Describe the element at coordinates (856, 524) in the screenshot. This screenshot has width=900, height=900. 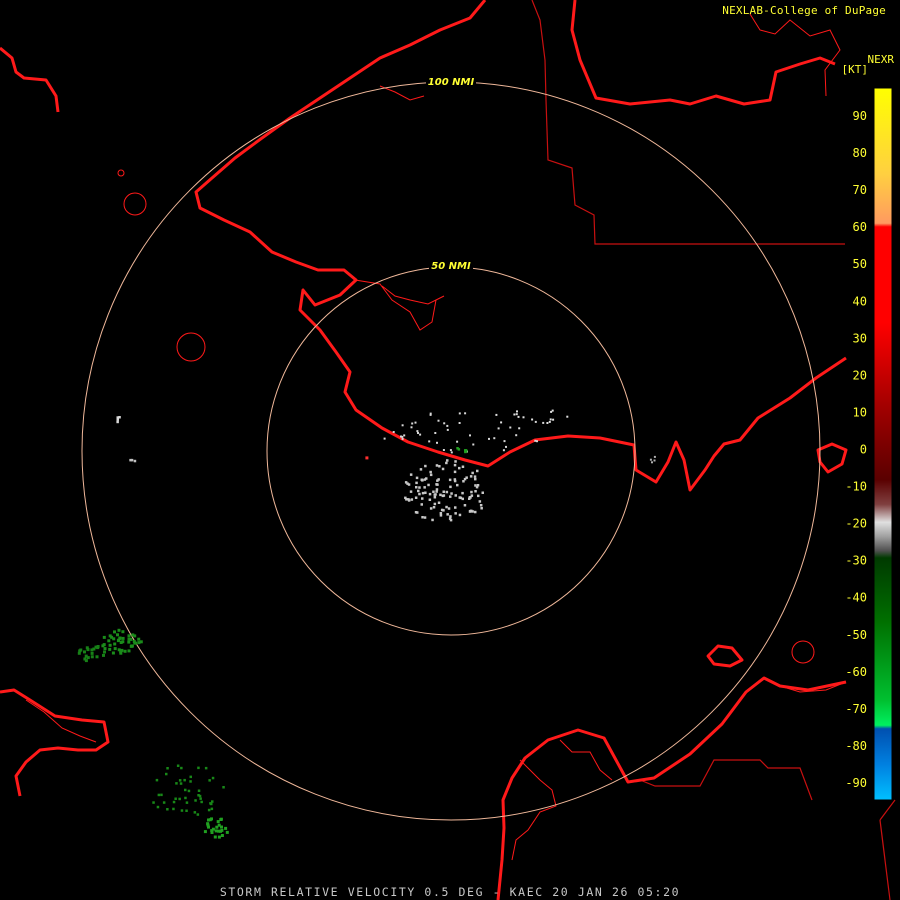
I see `scale-tick-label: -20` at that location.